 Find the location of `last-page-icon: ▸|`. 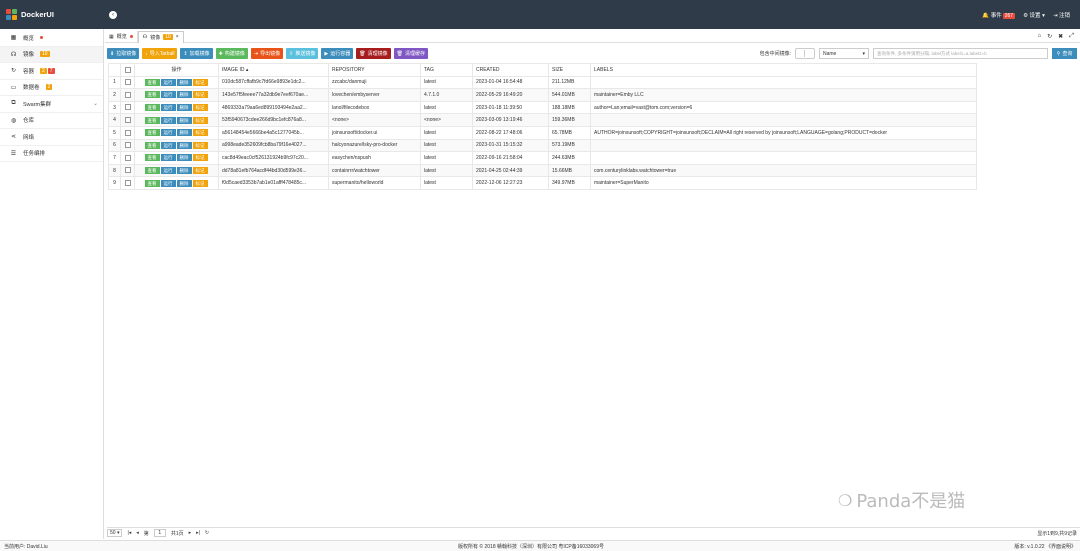

last-page-icon: ▸| is located at coordinates (198, 533).